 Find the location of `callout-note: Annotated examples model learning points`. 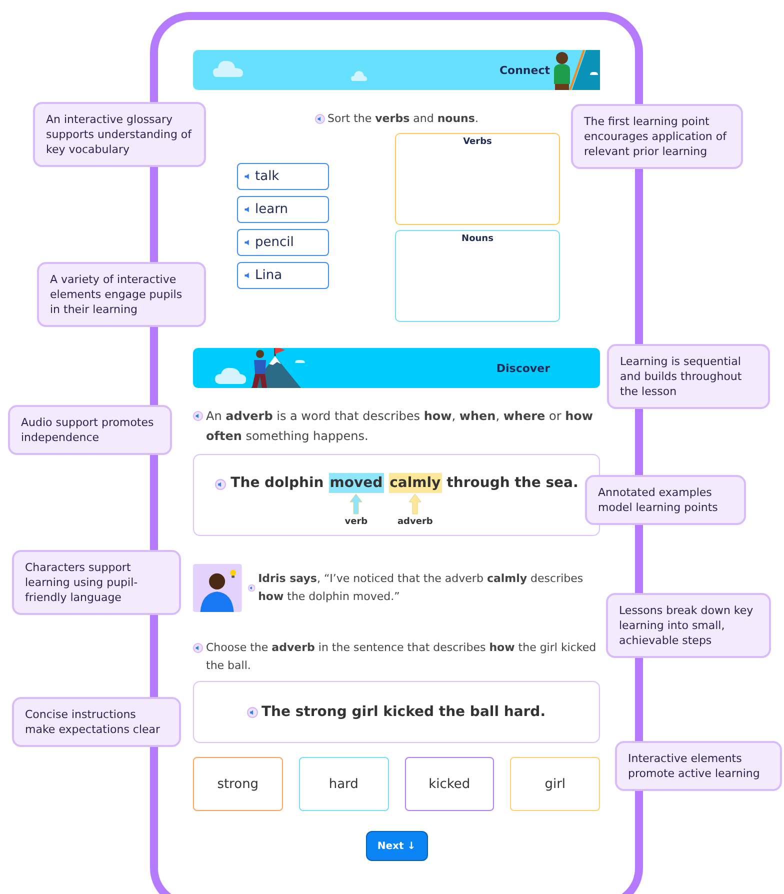

callout-note: Annotated examples model learning points is located at coordinates (665, 500).